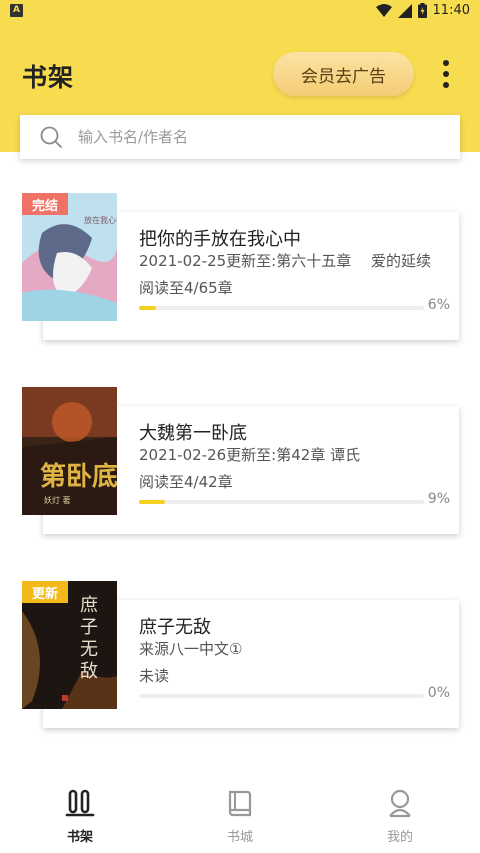 The image size is (480, 853). I want to click on more-dots-icon, so click(446, 63).